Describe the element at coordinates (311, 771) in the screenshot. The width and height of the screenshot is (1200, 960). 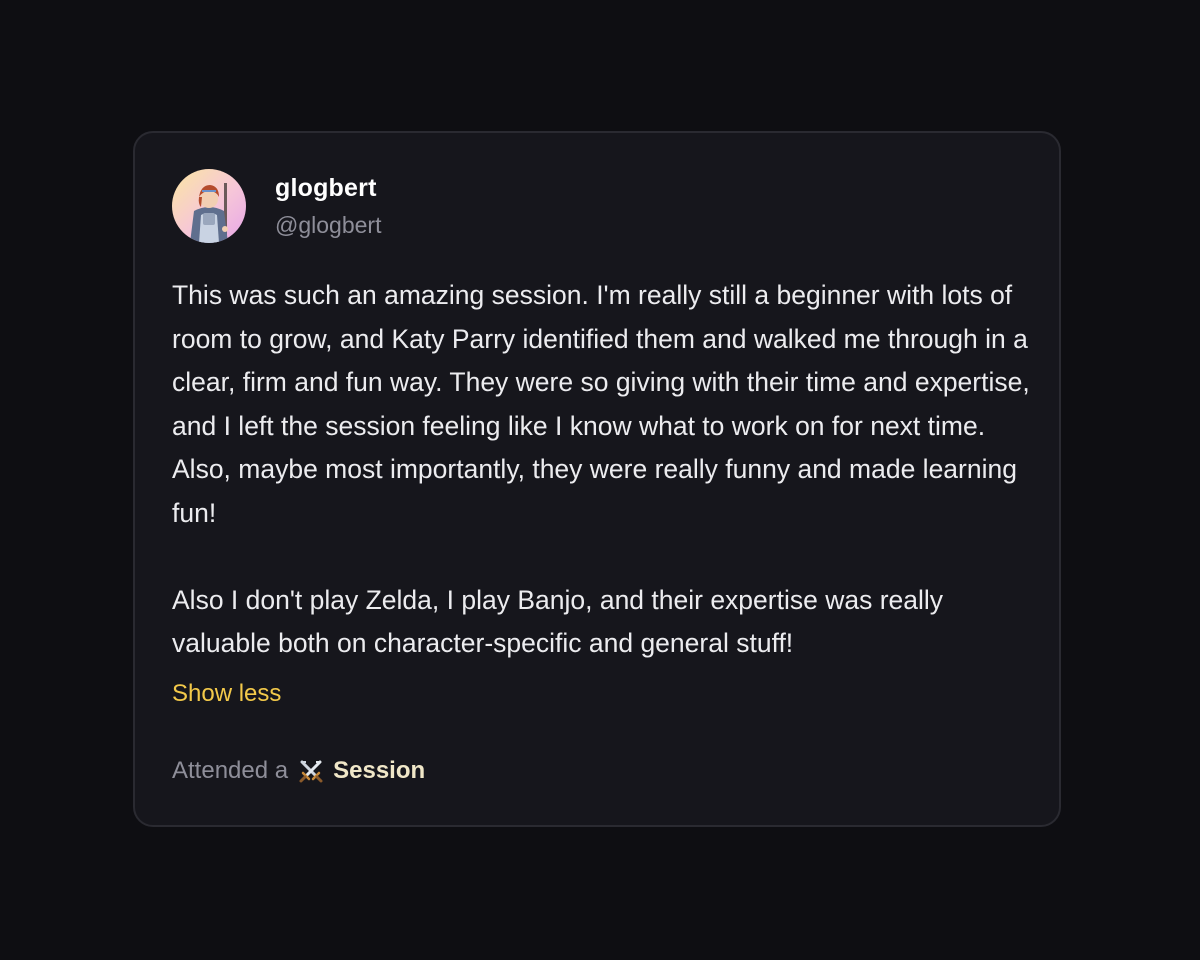
I see `crossed-swords-icon` at that location.